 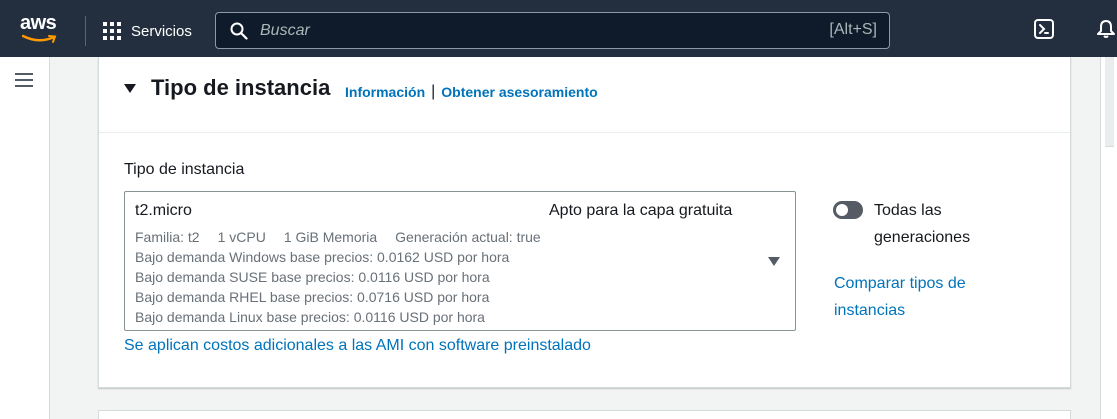 What do you see at coordinates (1109, 102) in the screenshot?
I see `right-panel-tab` at bounding box center [1109, 102].